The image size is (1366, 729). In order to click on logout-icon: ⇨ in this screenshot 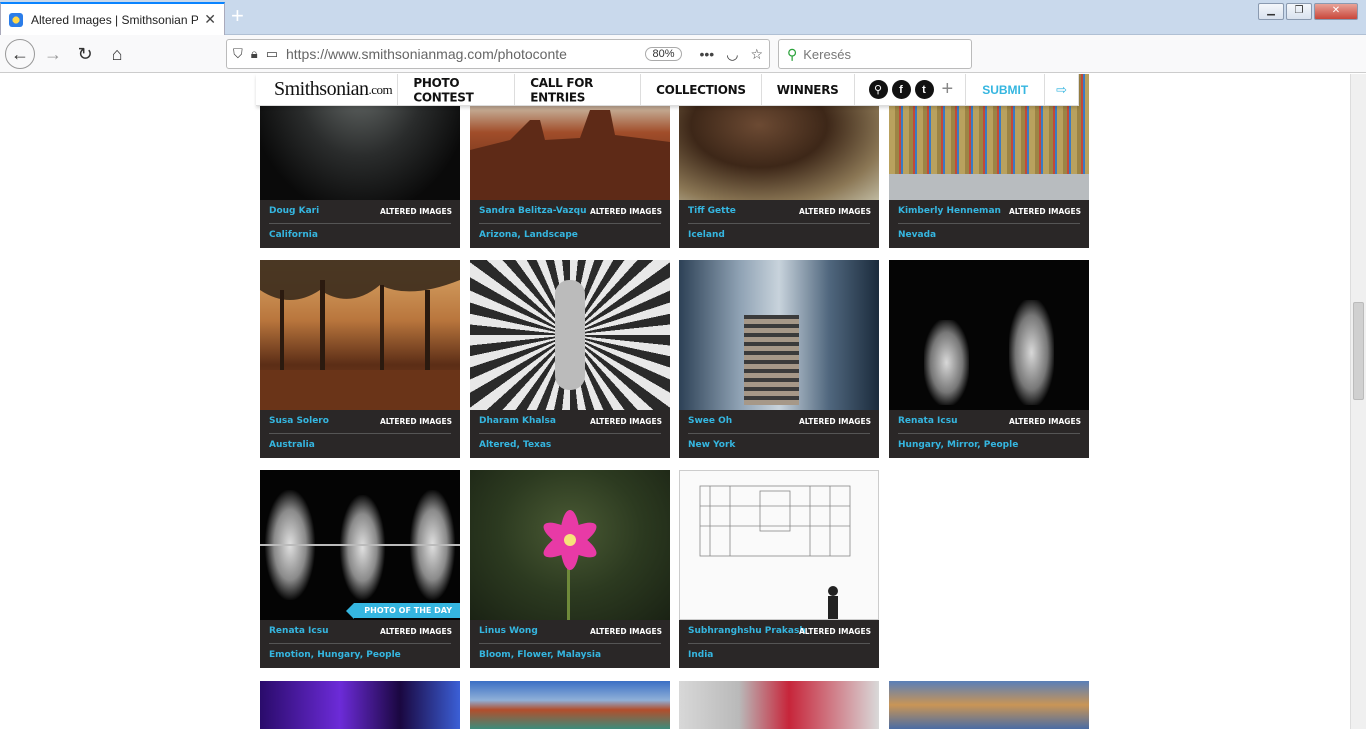, I will do `click(1061, 89)`.